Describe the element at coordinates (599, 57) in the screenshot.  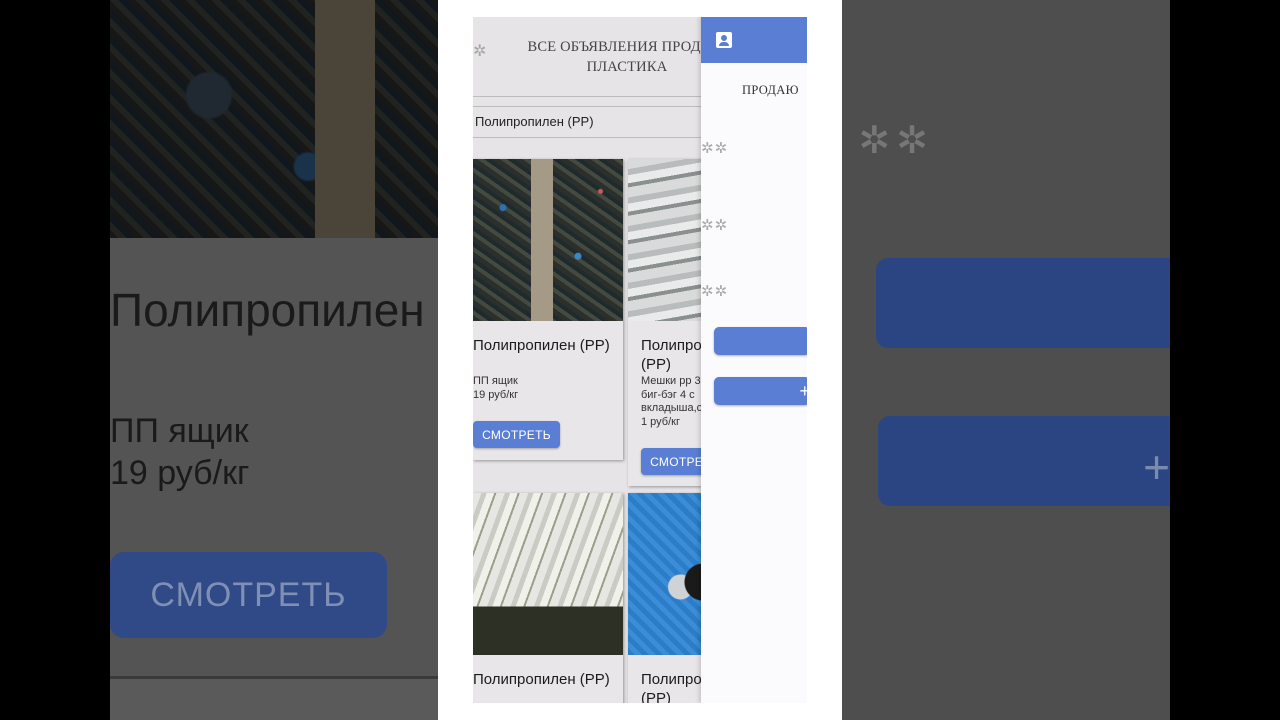
I see `page-title: ВСЕ ОБЪЯВЛЕНИЯ ПРОДАЮ ПЛАСТИКА` at that location.